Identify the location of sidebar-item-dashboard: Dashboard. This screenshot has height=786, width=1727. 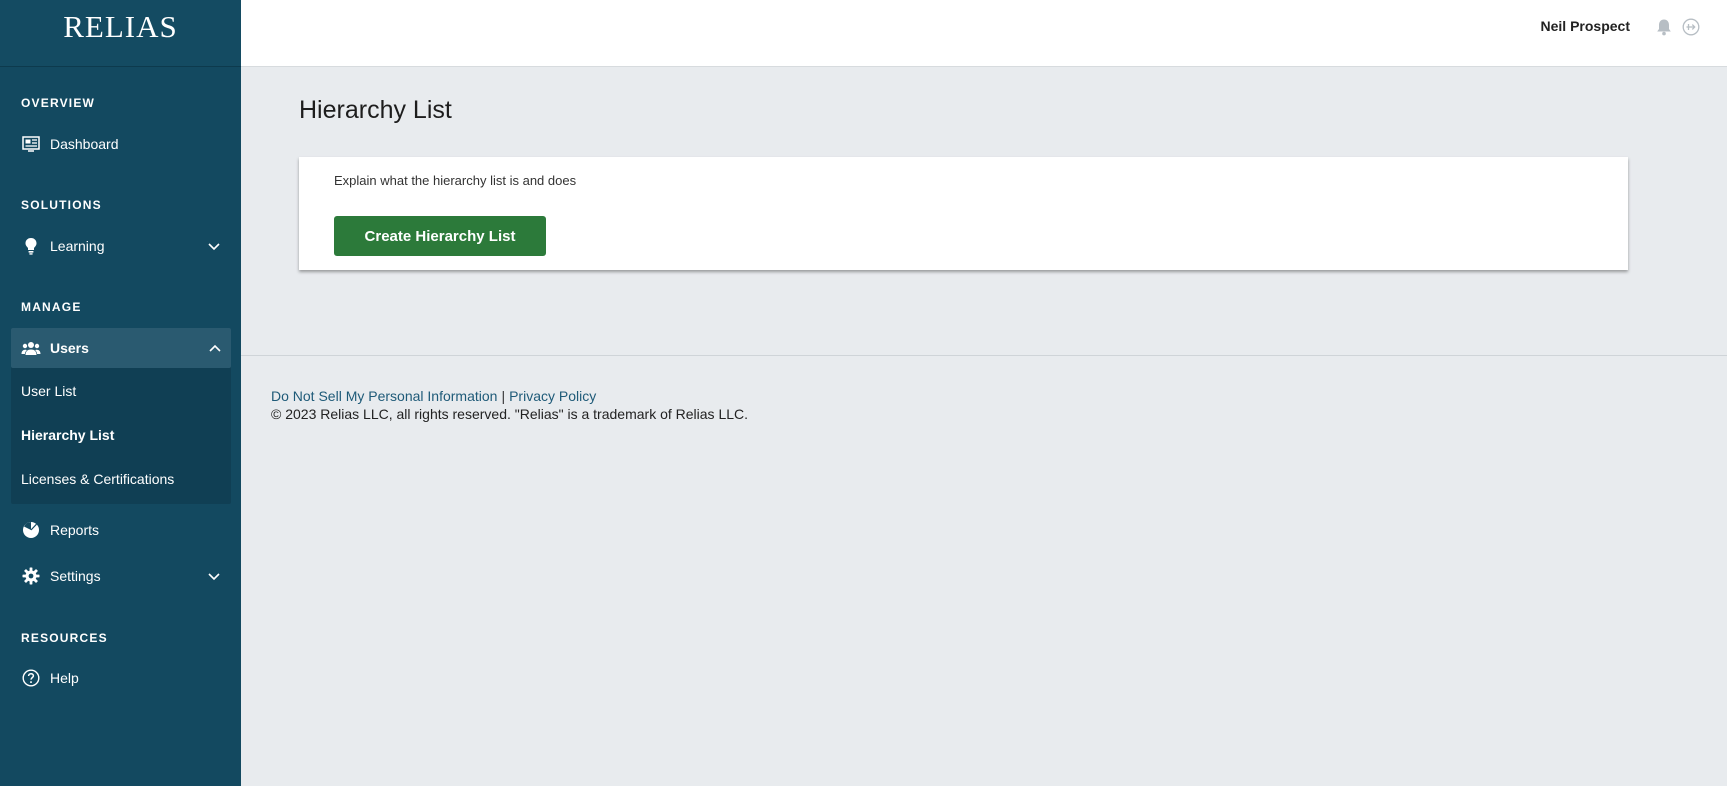
(121, 144).